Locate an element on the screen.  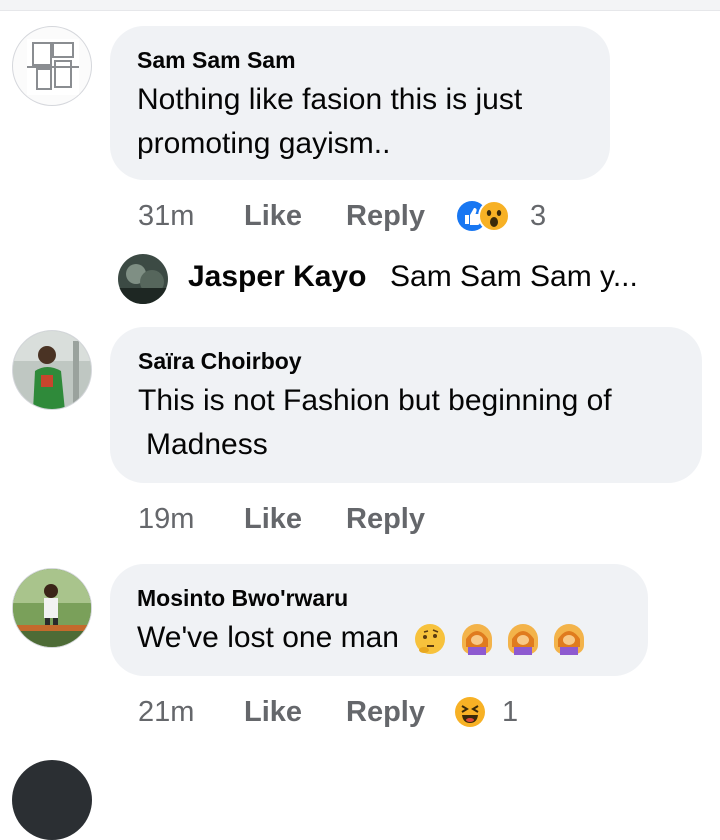
comment-author: Saïra Choirboy is located at coordinates (407, 361).